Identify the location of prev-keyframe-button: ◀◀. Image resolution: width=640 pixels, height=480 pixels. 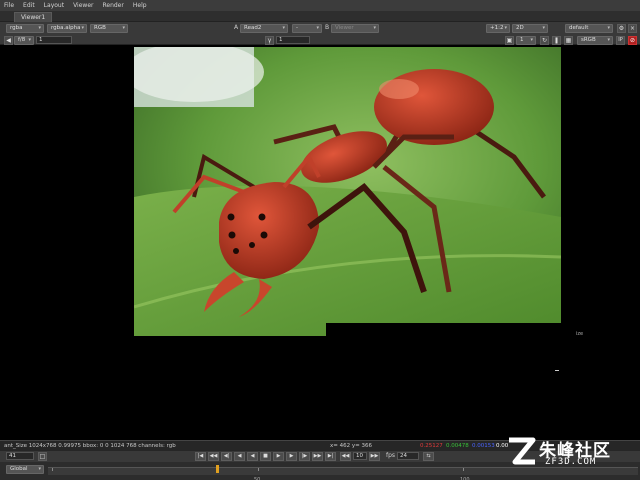
(213, 456).